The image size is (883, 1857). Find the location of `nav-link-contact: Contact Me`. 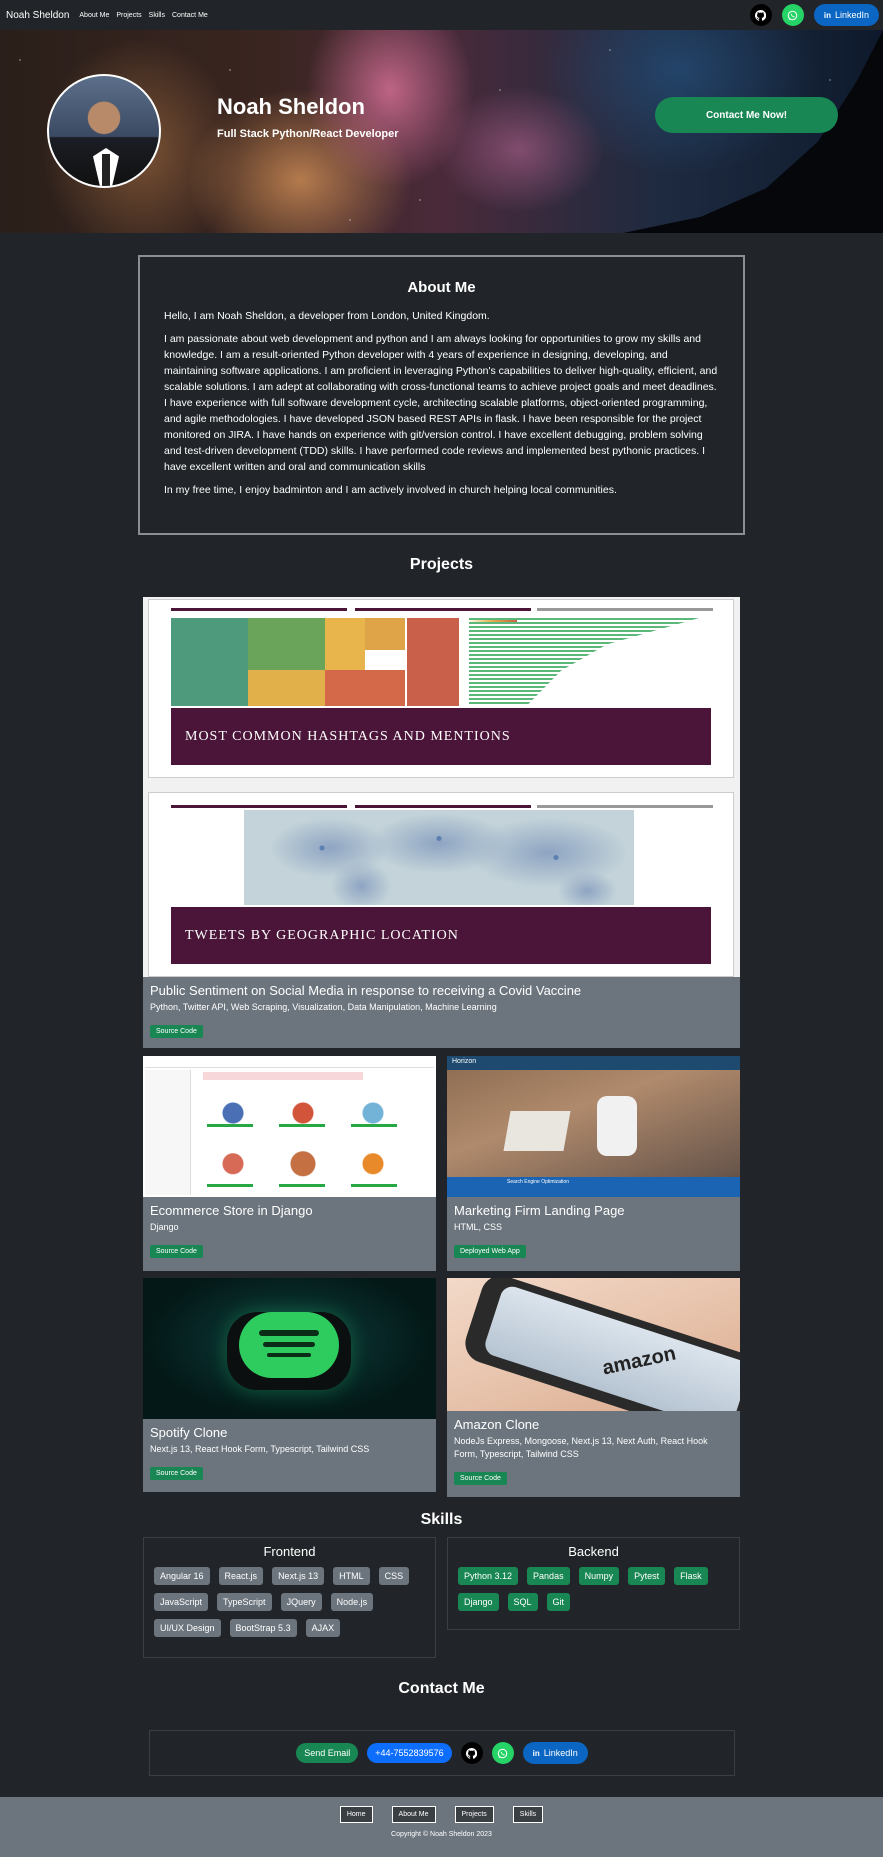

nav-link-contact: Contact Me is located at coordinates (190, 15).